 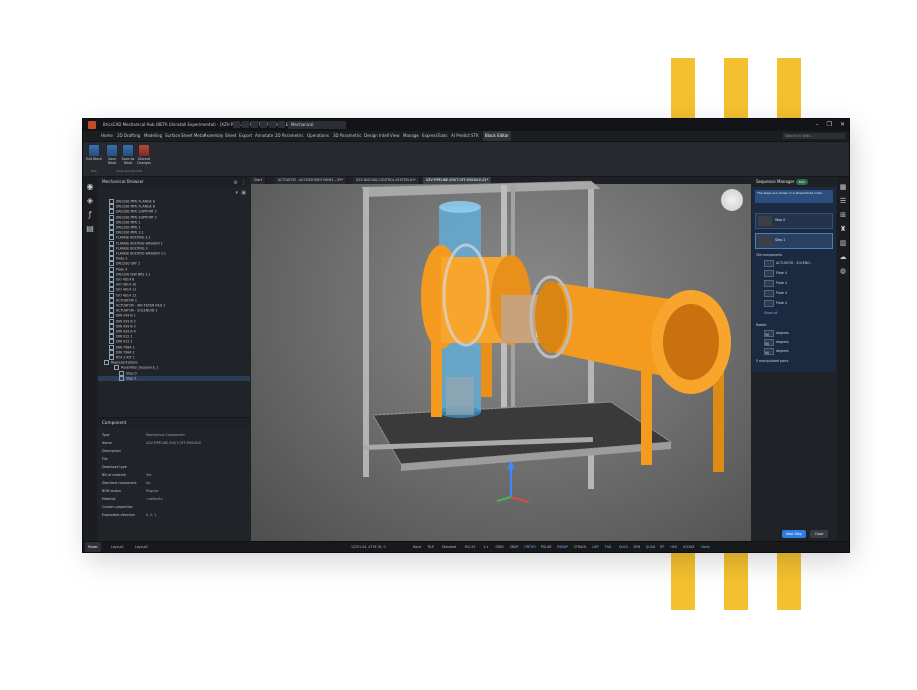 What do you see at coordinates (843, 243) in the screenshot?
I see `grid-icon: ▥` at bounding box center [843, 243].